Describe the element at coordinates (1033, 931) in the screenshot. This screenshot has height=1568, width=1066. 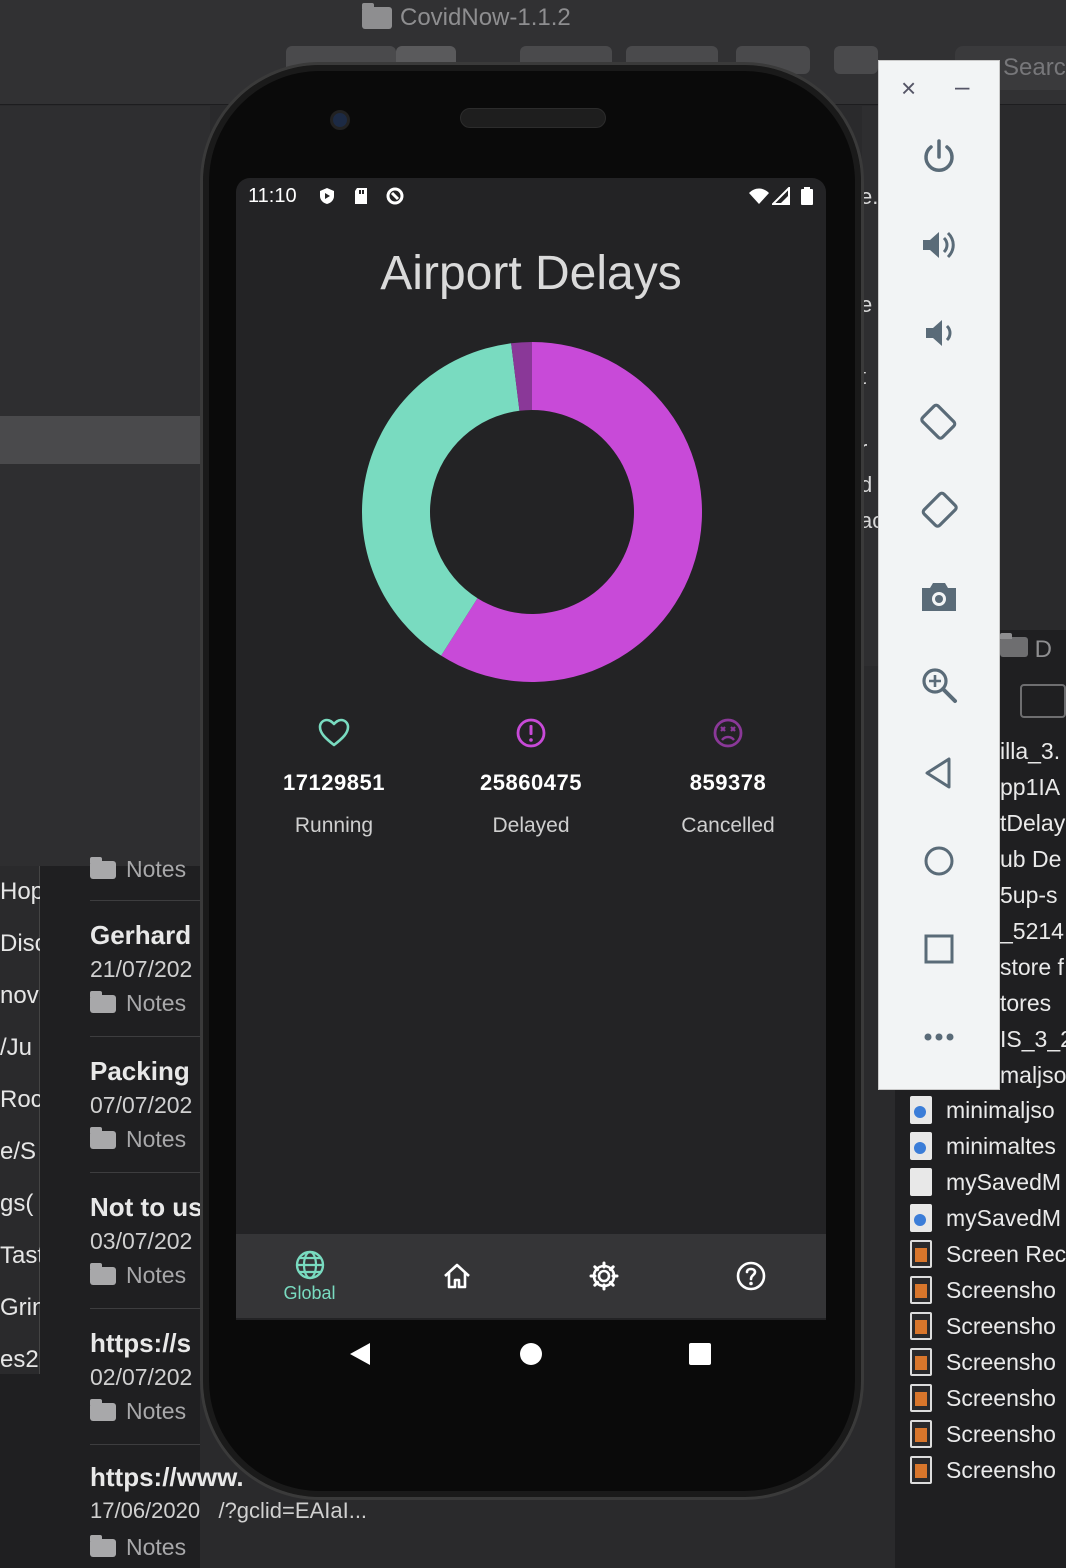
I see `file-name: _5214` at that location.